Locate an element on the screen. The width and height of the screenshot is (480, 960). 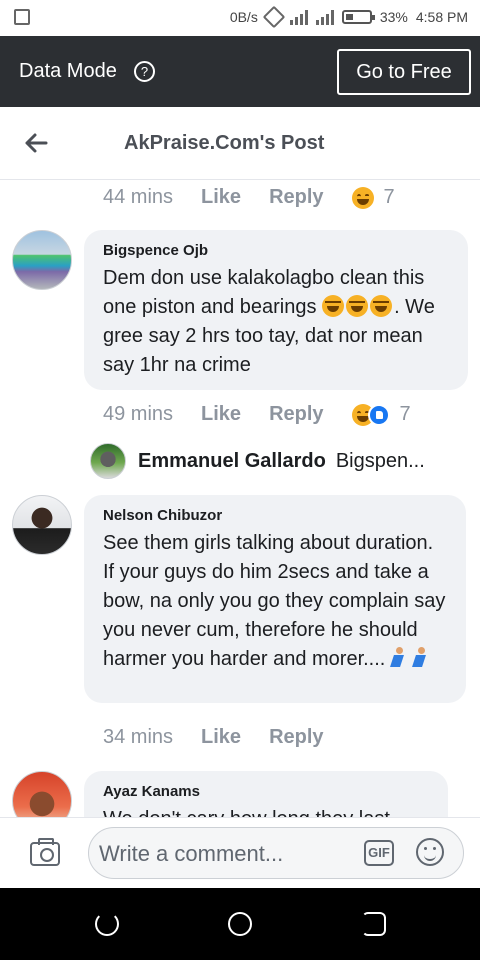
reply-avatar is located at coordinates (108, 461).